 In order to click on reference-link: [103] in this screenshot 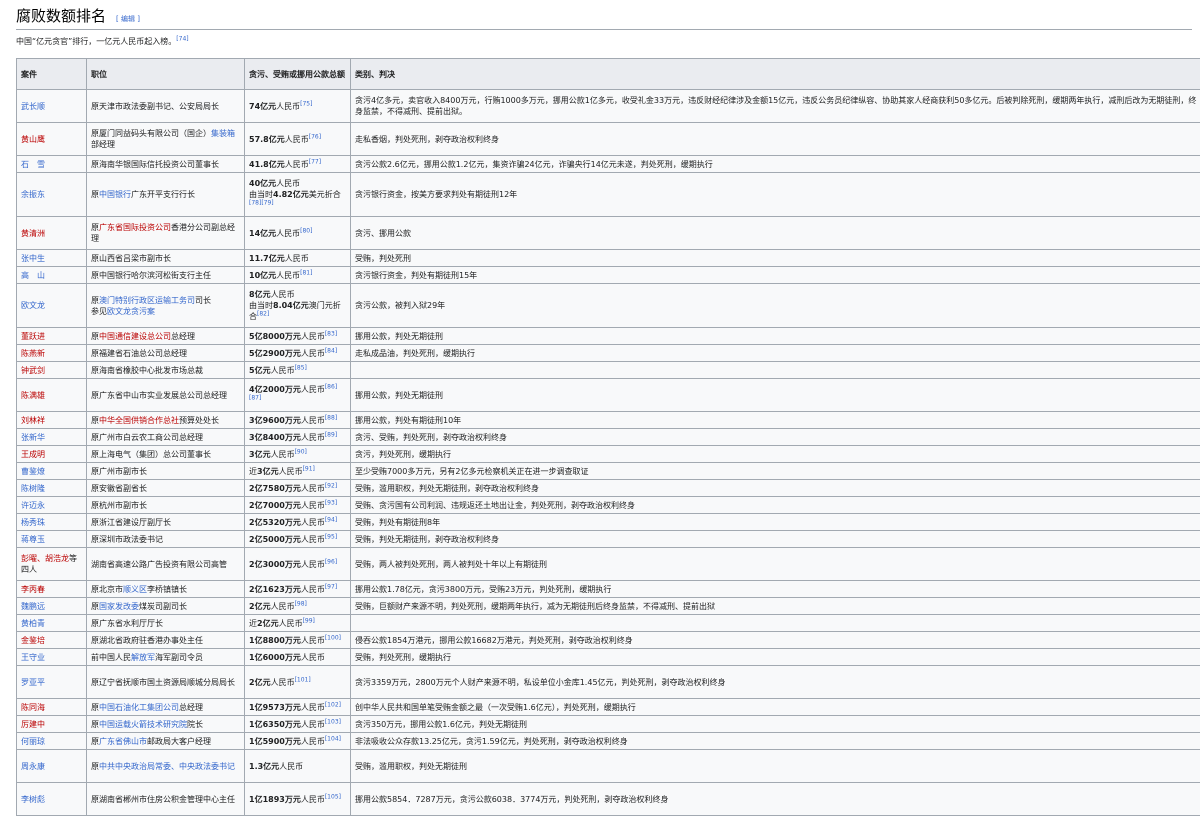, I will do `click(333, 721)`.